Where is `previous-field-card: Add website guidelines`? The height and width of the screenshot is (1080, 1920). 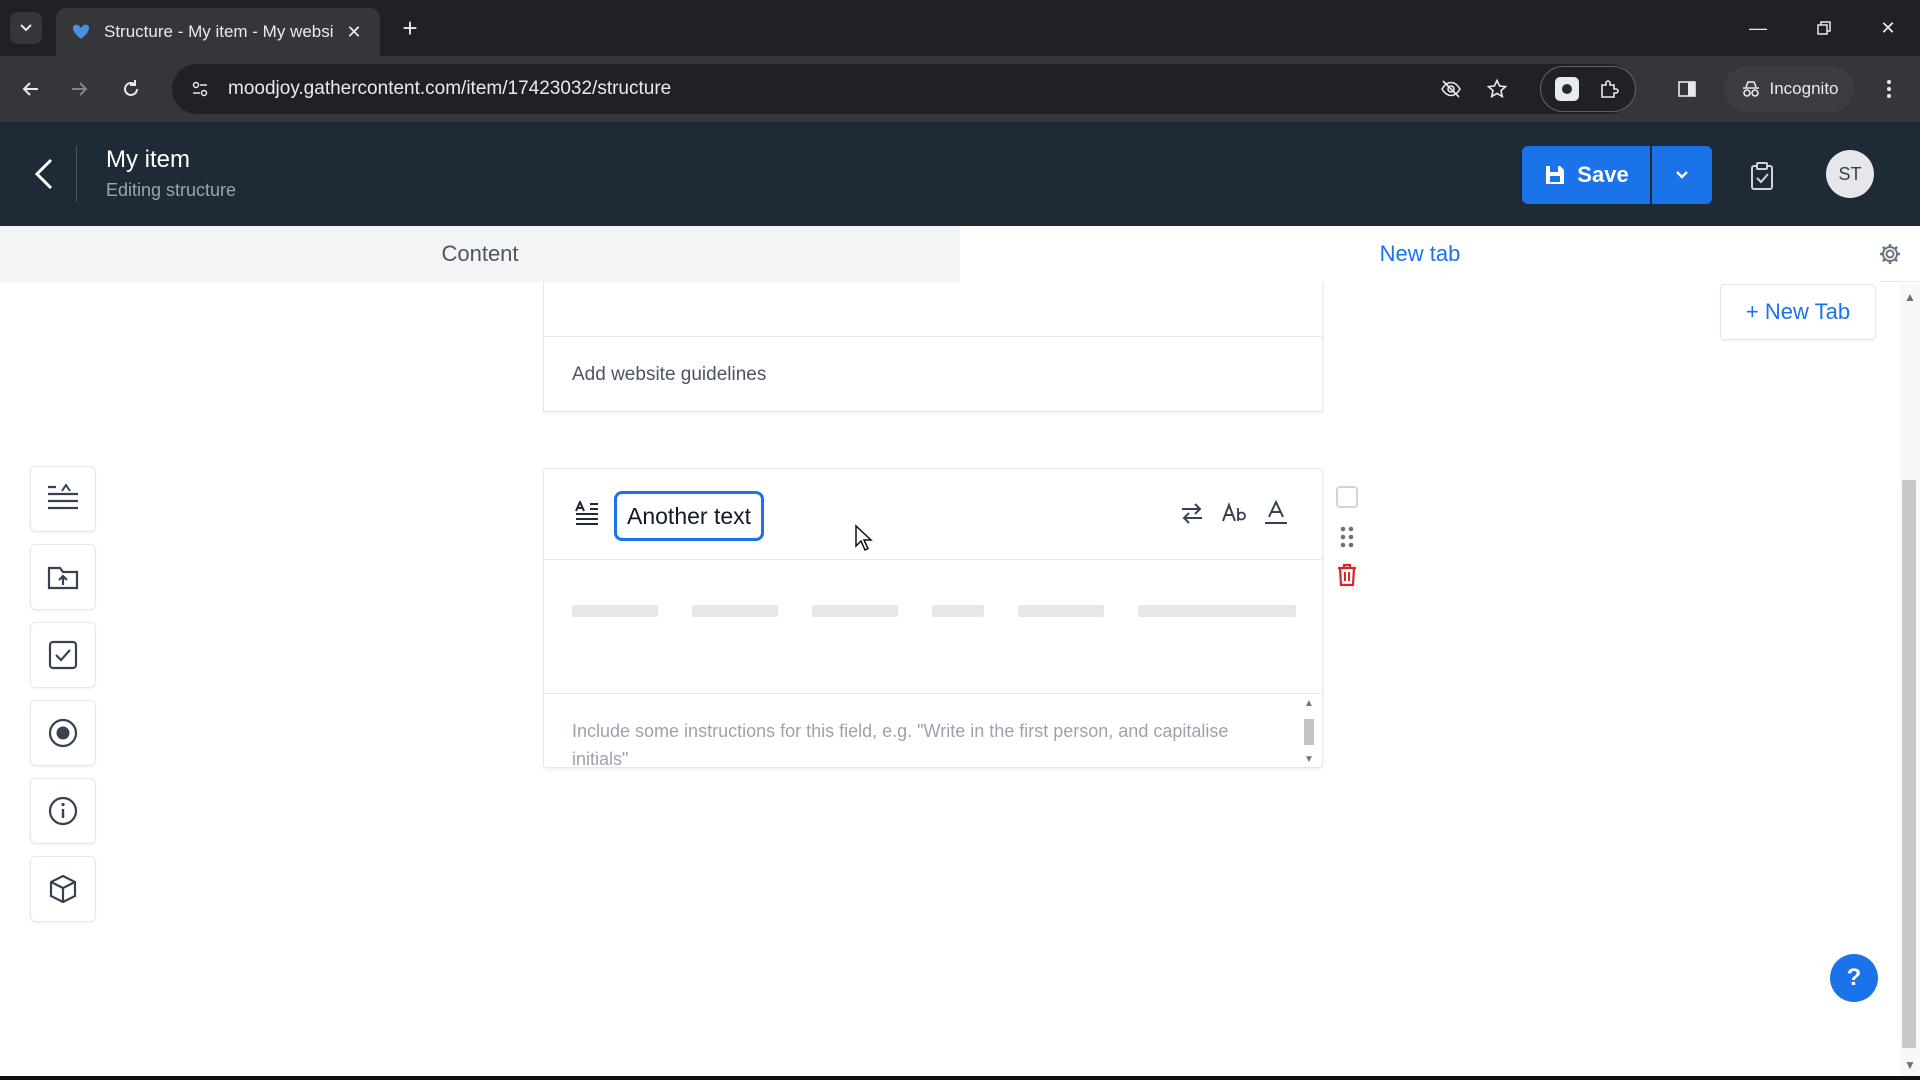 previous-field-card: Add website guidelines is located at coordinates (933, 347).